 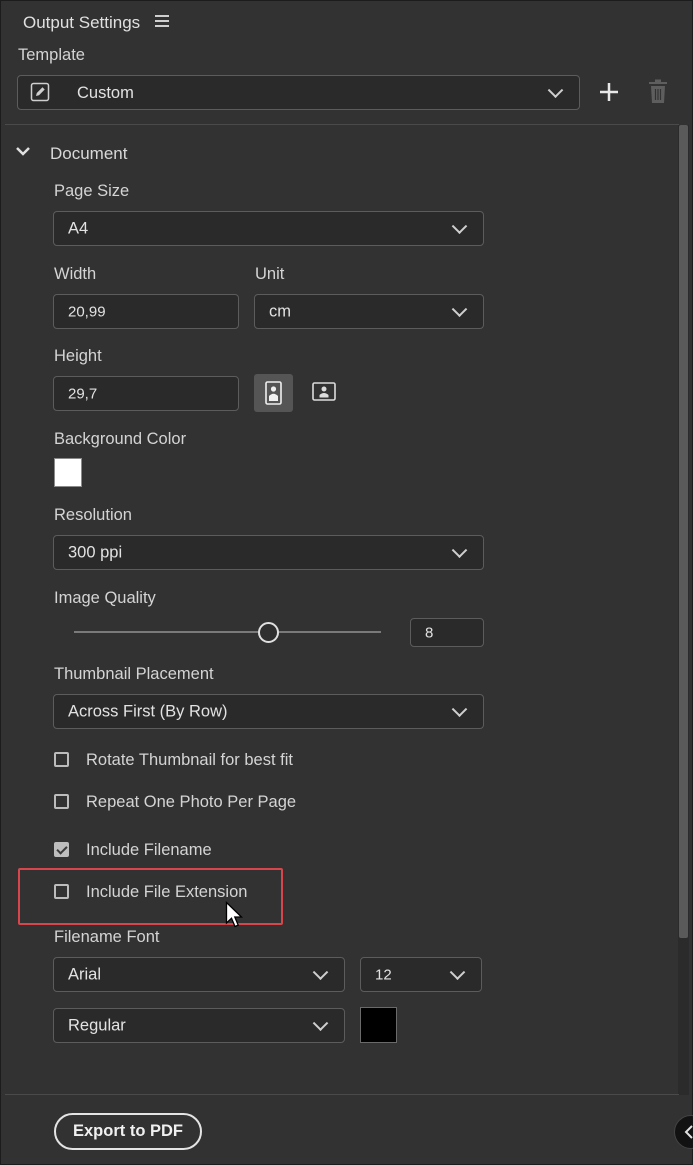 I want to click on image-quality-slider-track, so click(x=227, y=632).